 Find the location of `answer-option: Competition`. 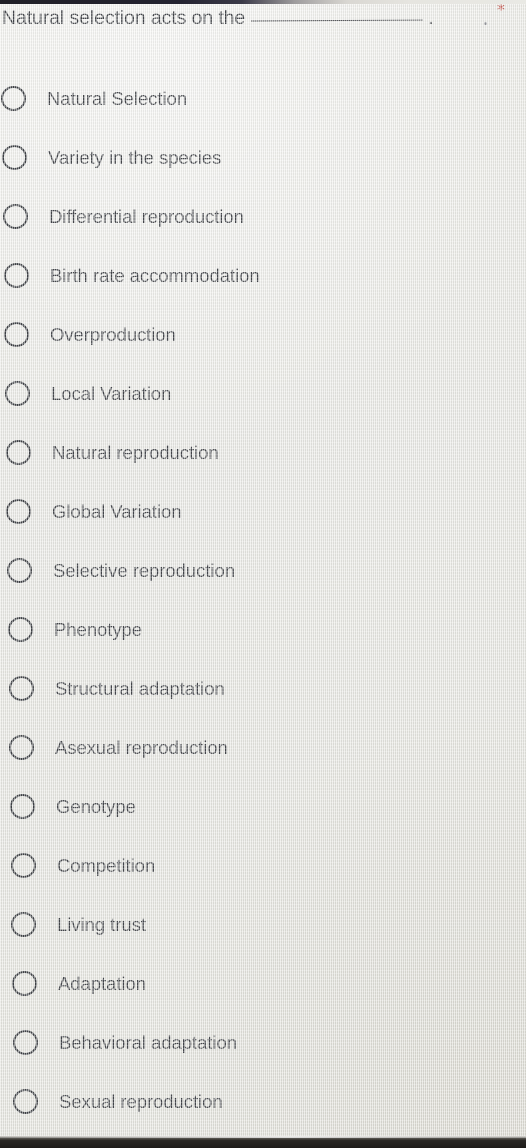

answer-option: Competition is located at coordinates (263, 865).